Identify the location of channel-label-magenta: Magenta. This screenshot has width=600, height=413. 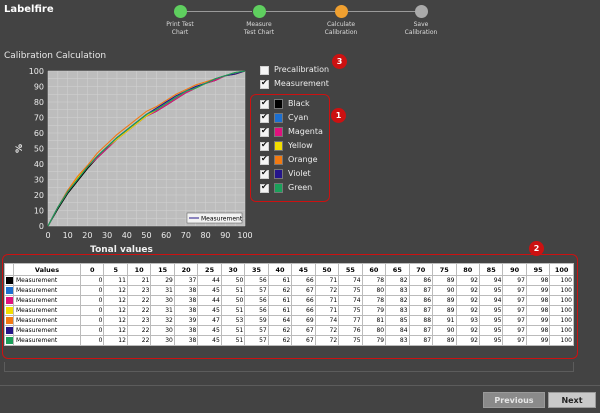
(305, 131).